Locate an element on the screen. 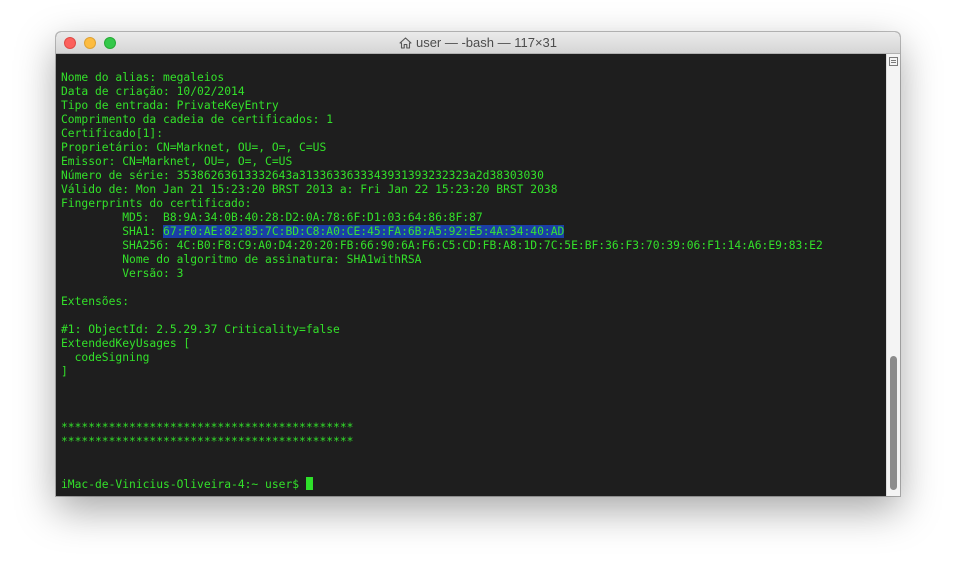 The width and height of the screenshot is (956, 576). output-line-chain-length: Comprimento da cadeia de certificados: 1 is located at coordinates (197, 119).